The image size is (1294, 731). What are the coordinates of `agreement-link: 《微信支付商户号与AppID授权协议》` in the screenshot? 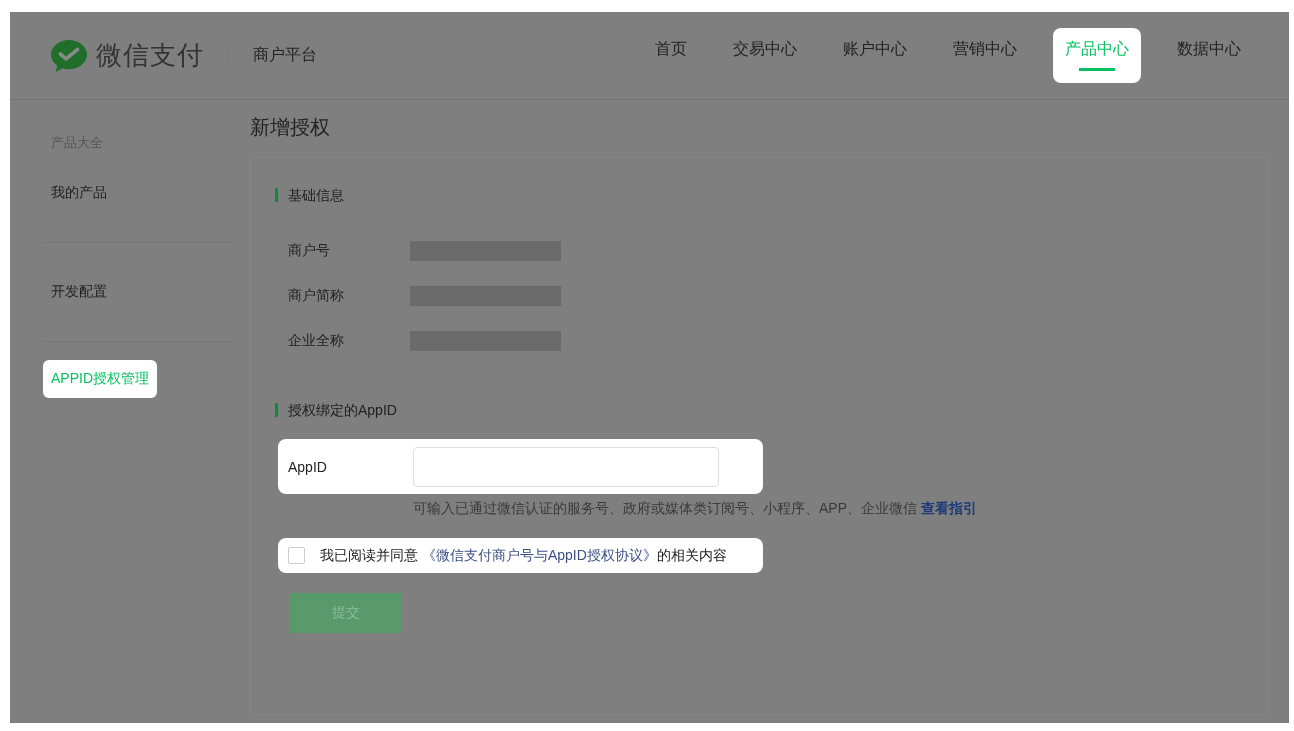 It's located at (539, 554).